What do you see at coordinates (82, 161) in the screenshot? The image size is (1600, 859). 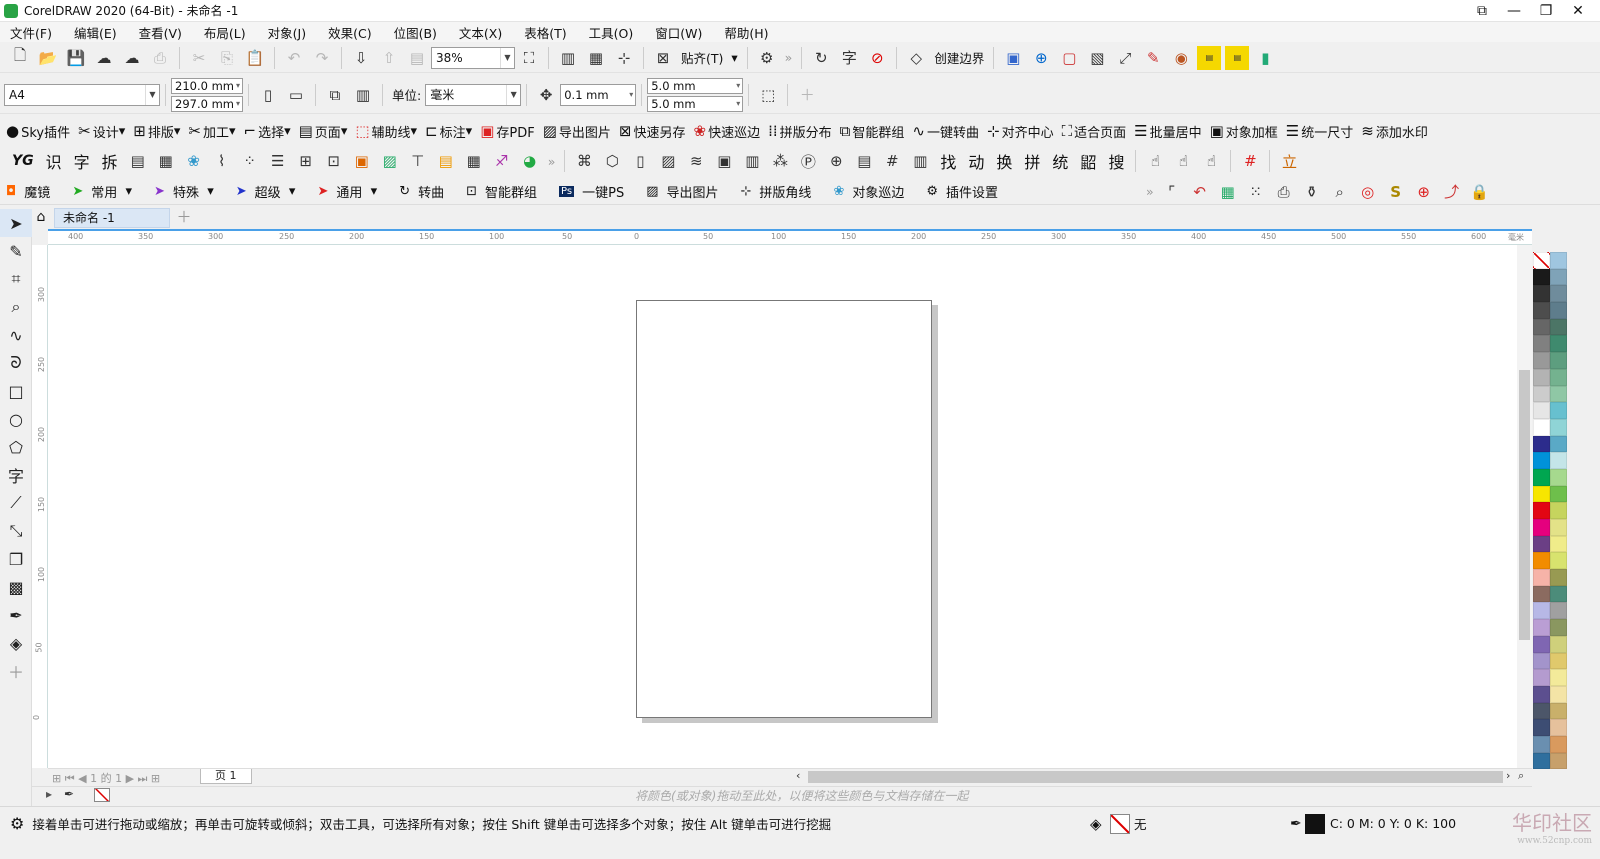 I see `char-button-1: 字` at bounding box center [82, 161].